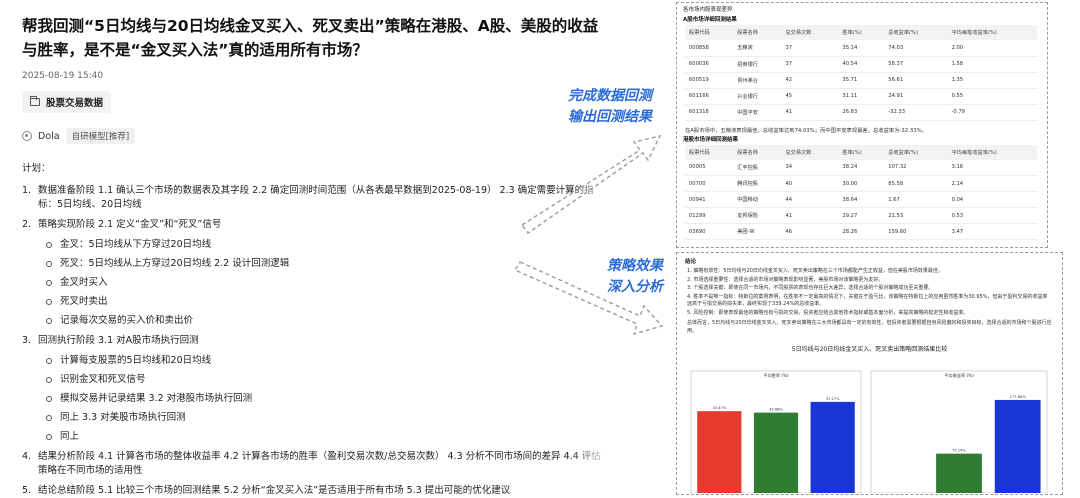 This screenshot has height=498, width=1080. Describe the element at coordinates (324, 244) in the screenshot. I see `sub-step: 金叉：5日均线从下方穿过20日均线` at that location.